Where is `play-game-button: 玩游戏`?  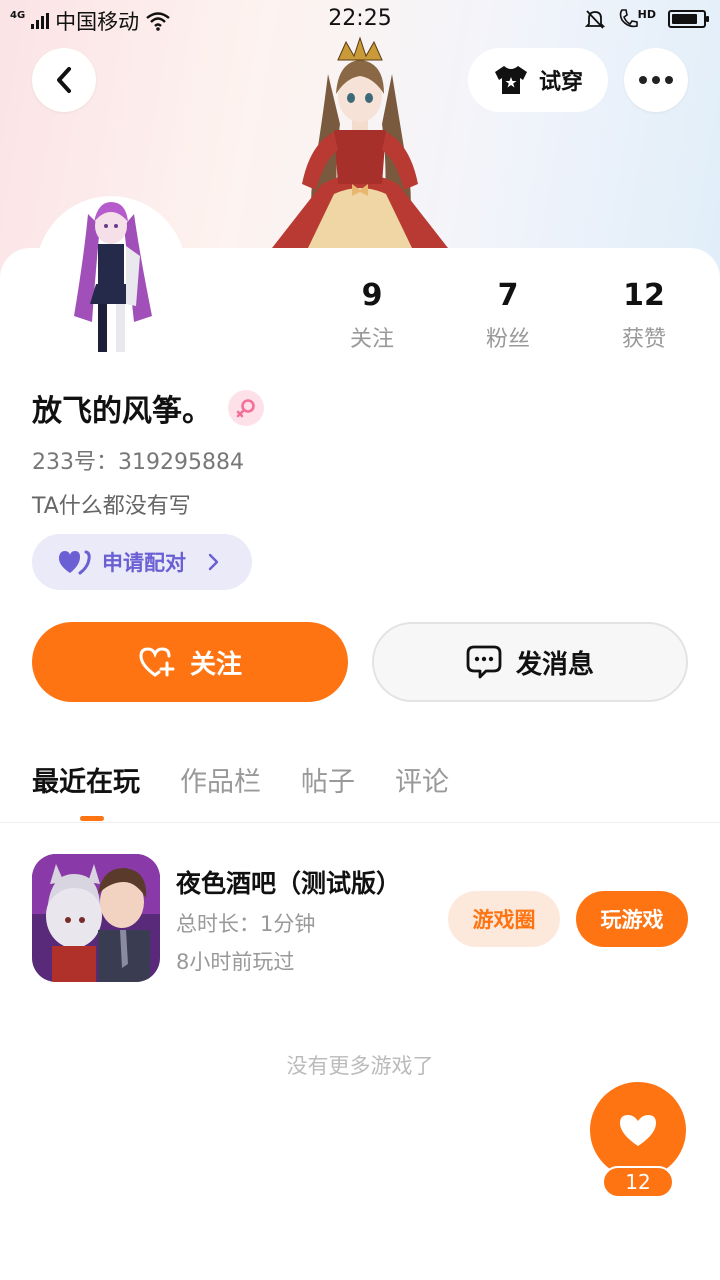
play-game-button: 玩游戏 is located at coordinates (632, 919).